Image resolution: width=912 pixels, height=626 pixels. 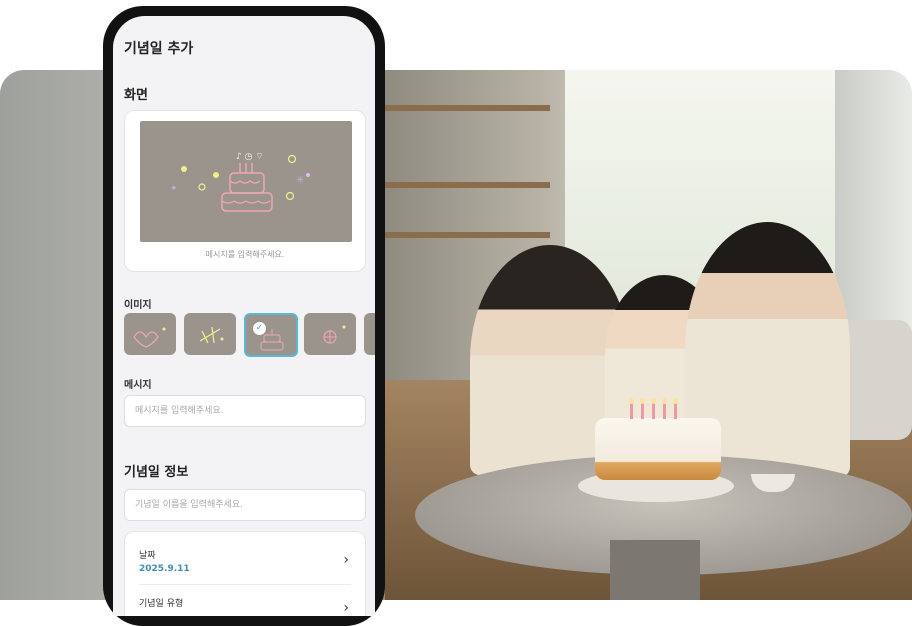 What do you see at coordinates (334, 334) in the screenshot?
I see `flower-icon` at bounding box center [334, 334].